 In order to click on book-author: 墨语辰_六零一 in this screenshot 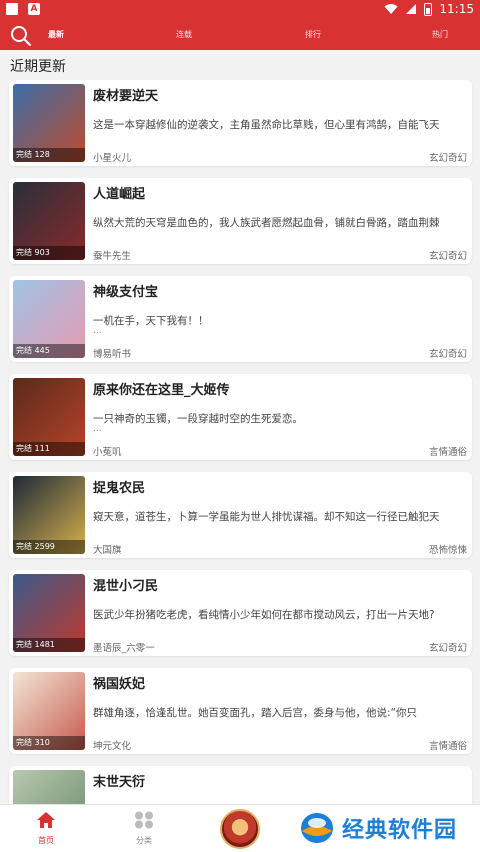, I will do `click(124, 648)`.